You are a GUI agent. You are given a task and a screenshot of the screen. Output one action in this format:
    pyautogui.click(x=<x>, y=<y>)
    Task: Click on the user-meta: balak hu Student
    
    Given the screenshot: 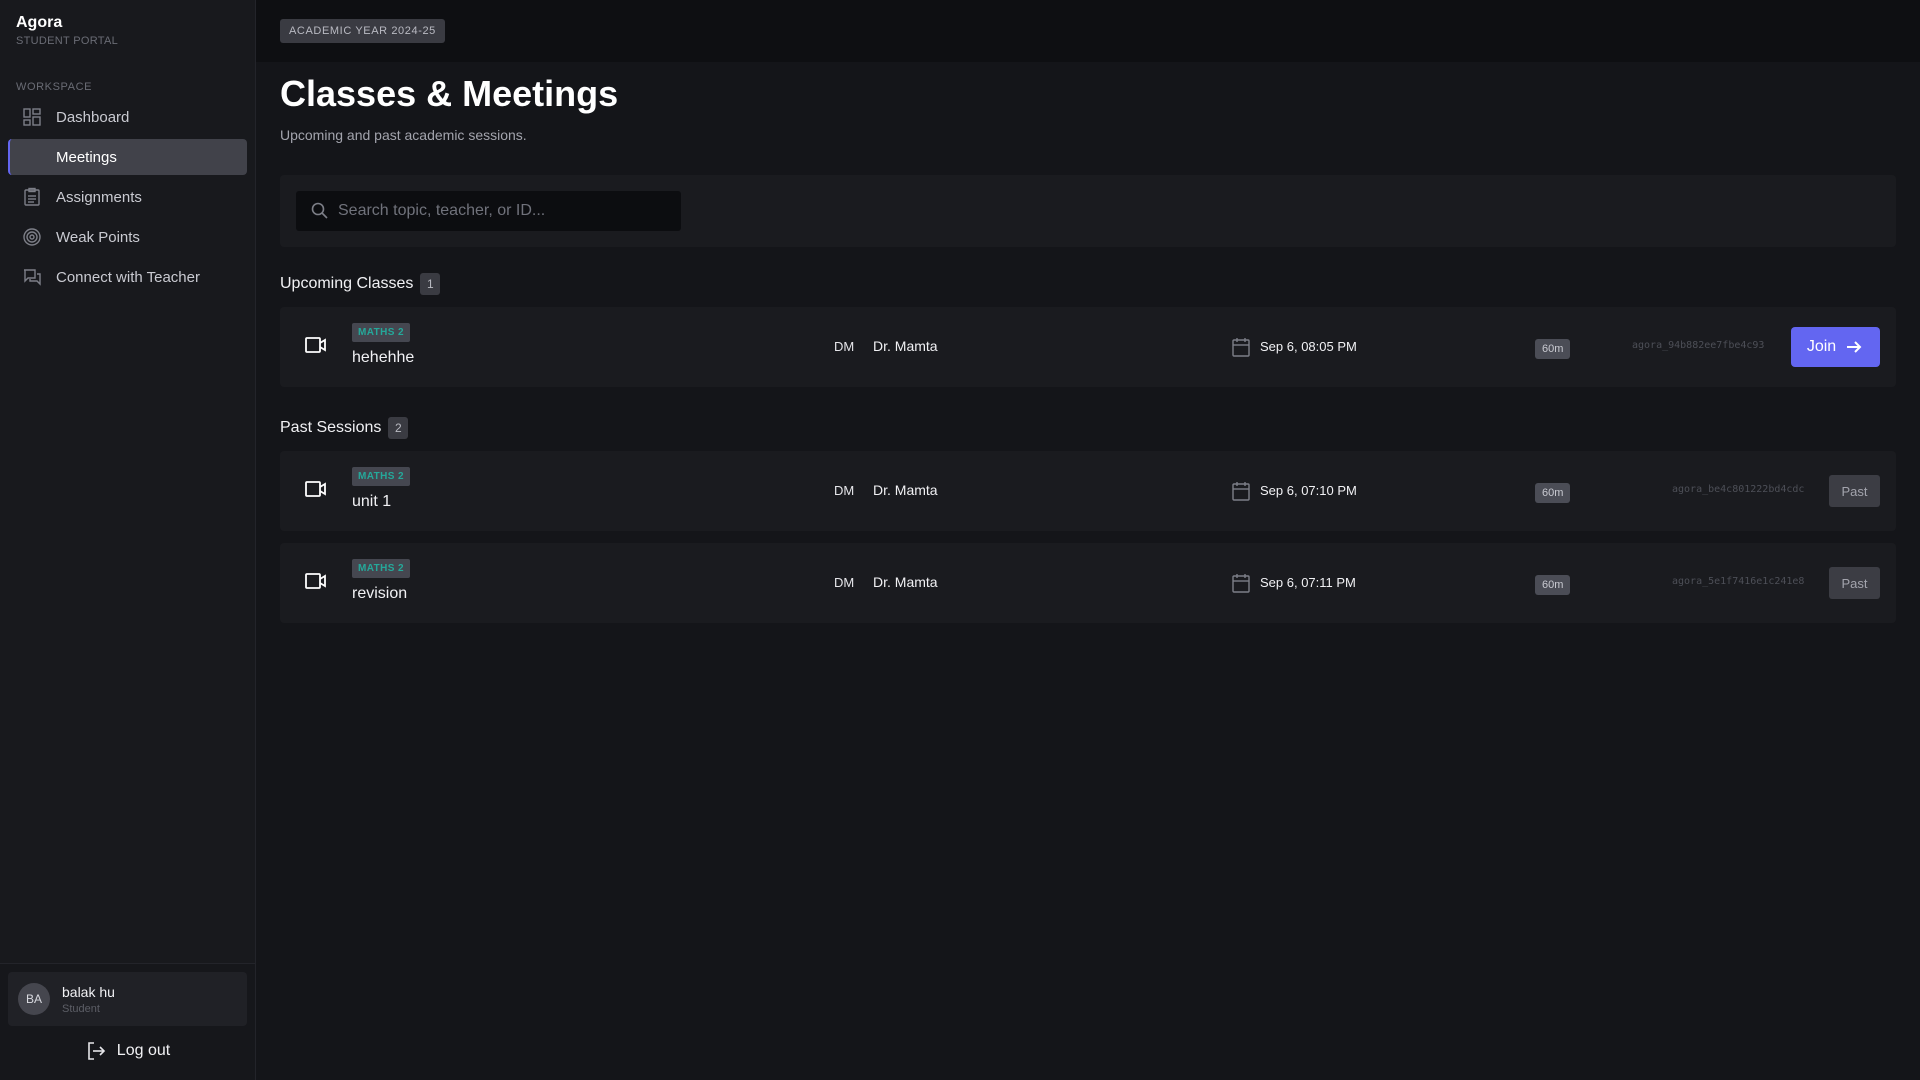 What is the action you would take?
    pyautogui.click(x=88, y=999)
    